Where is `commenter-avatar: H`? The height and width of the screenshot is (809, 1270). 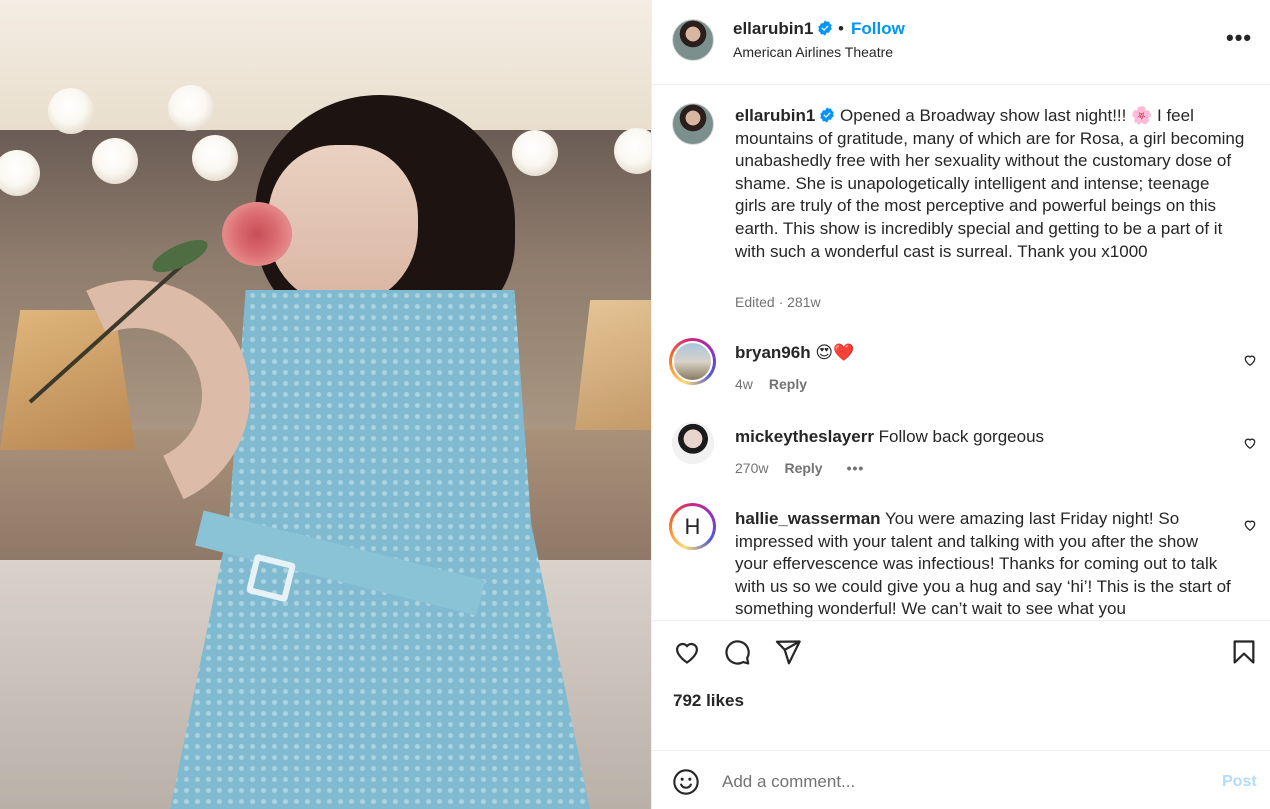 commenter-avatar: H is located at coordinates (692, 526).